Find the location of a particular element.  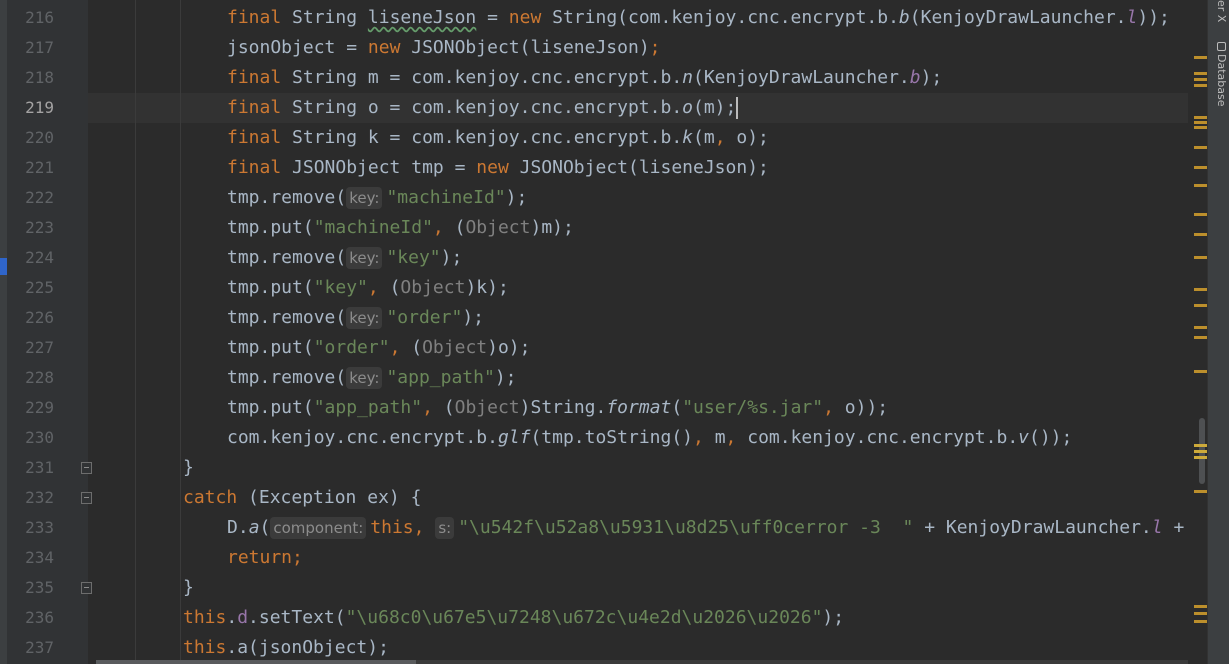

code-text: .a(jsonObject); is located at coordinates (307, 647).